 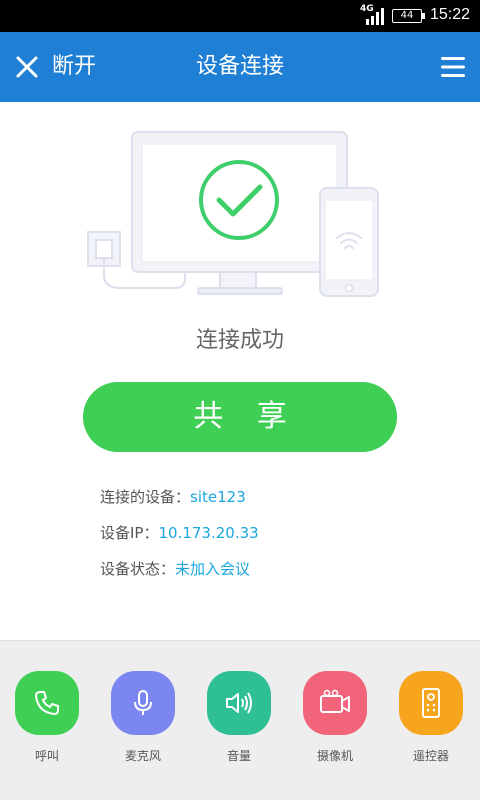 What do you see at coordinates (246, 416) in the screenshot?
I see `share-button-label: 共 享` at bounding box center [246, 416].